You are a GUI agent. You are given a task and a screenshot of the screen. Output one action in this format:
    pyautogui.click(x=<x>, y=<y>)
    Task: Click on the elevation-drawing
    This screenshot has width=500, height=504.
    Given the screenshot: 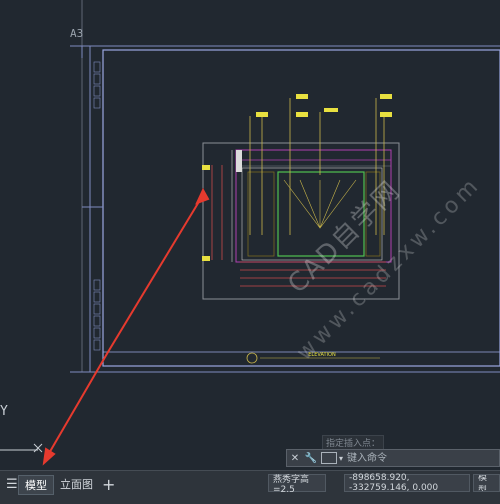 What is the action you would take?
    pyautogui.click(x=301, y=221)
    